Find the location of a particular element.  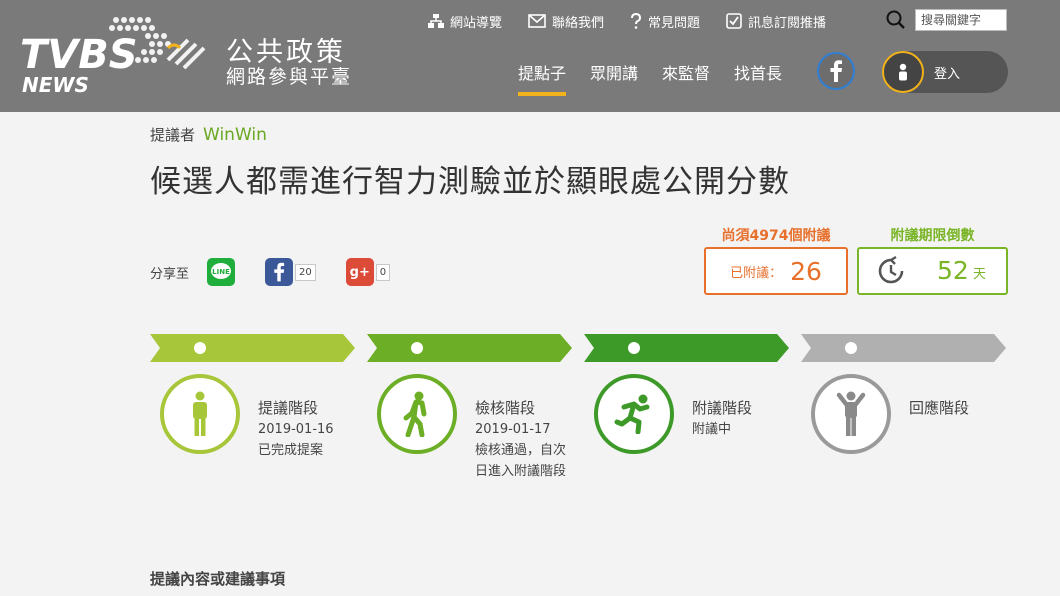

svg-text: TVBS is located at coordinates (79, 55).